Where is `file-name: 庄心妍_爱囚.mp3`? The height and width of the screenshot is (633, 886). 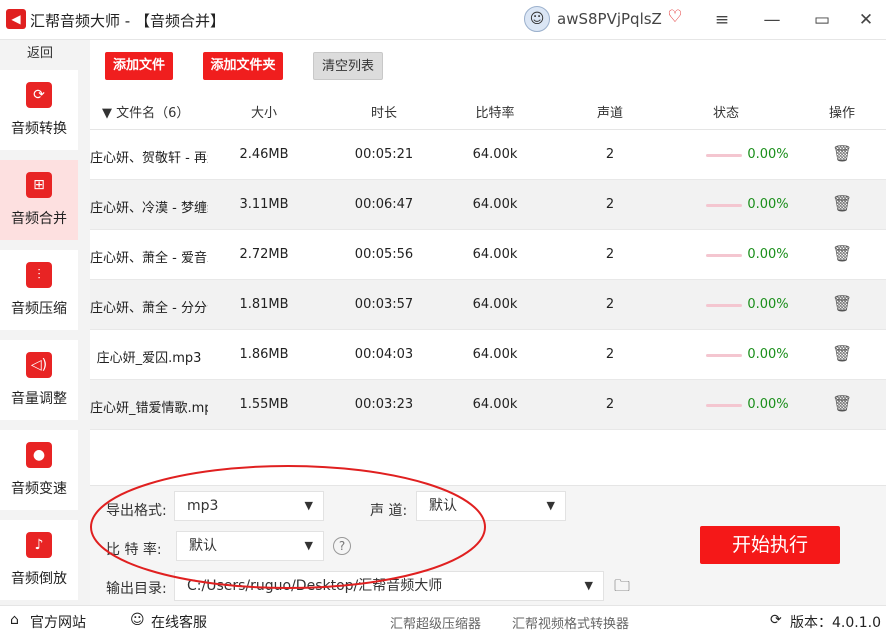 file-name: 庄心妍_爱囚.mp3 is located at coordinates (149, 358).